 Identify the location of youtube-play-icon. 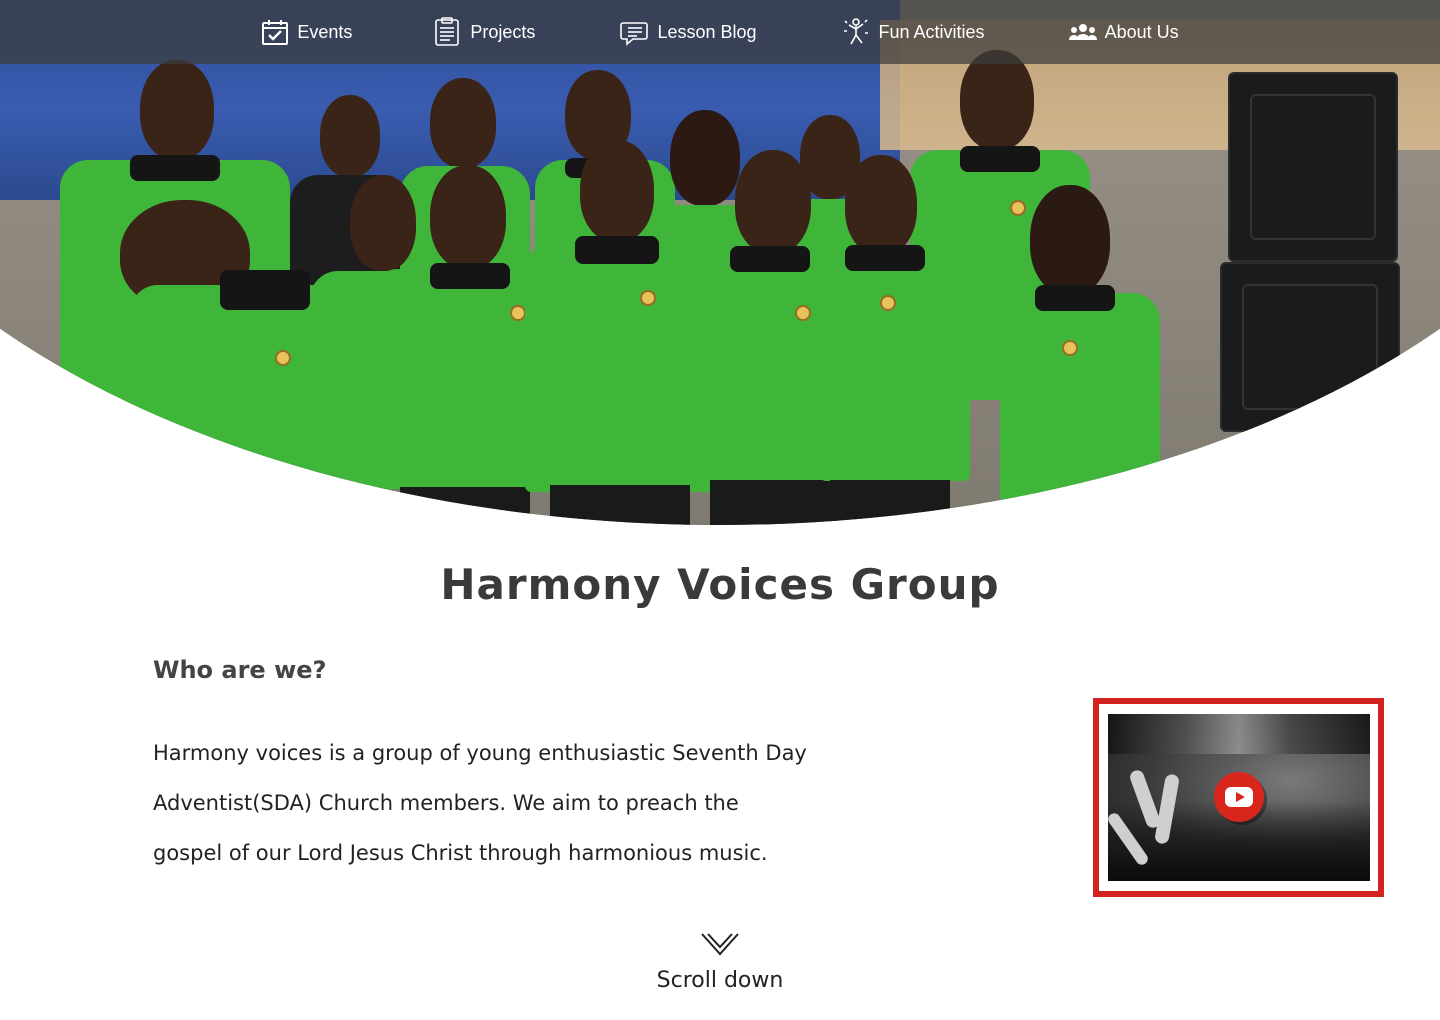
(1239, 797).